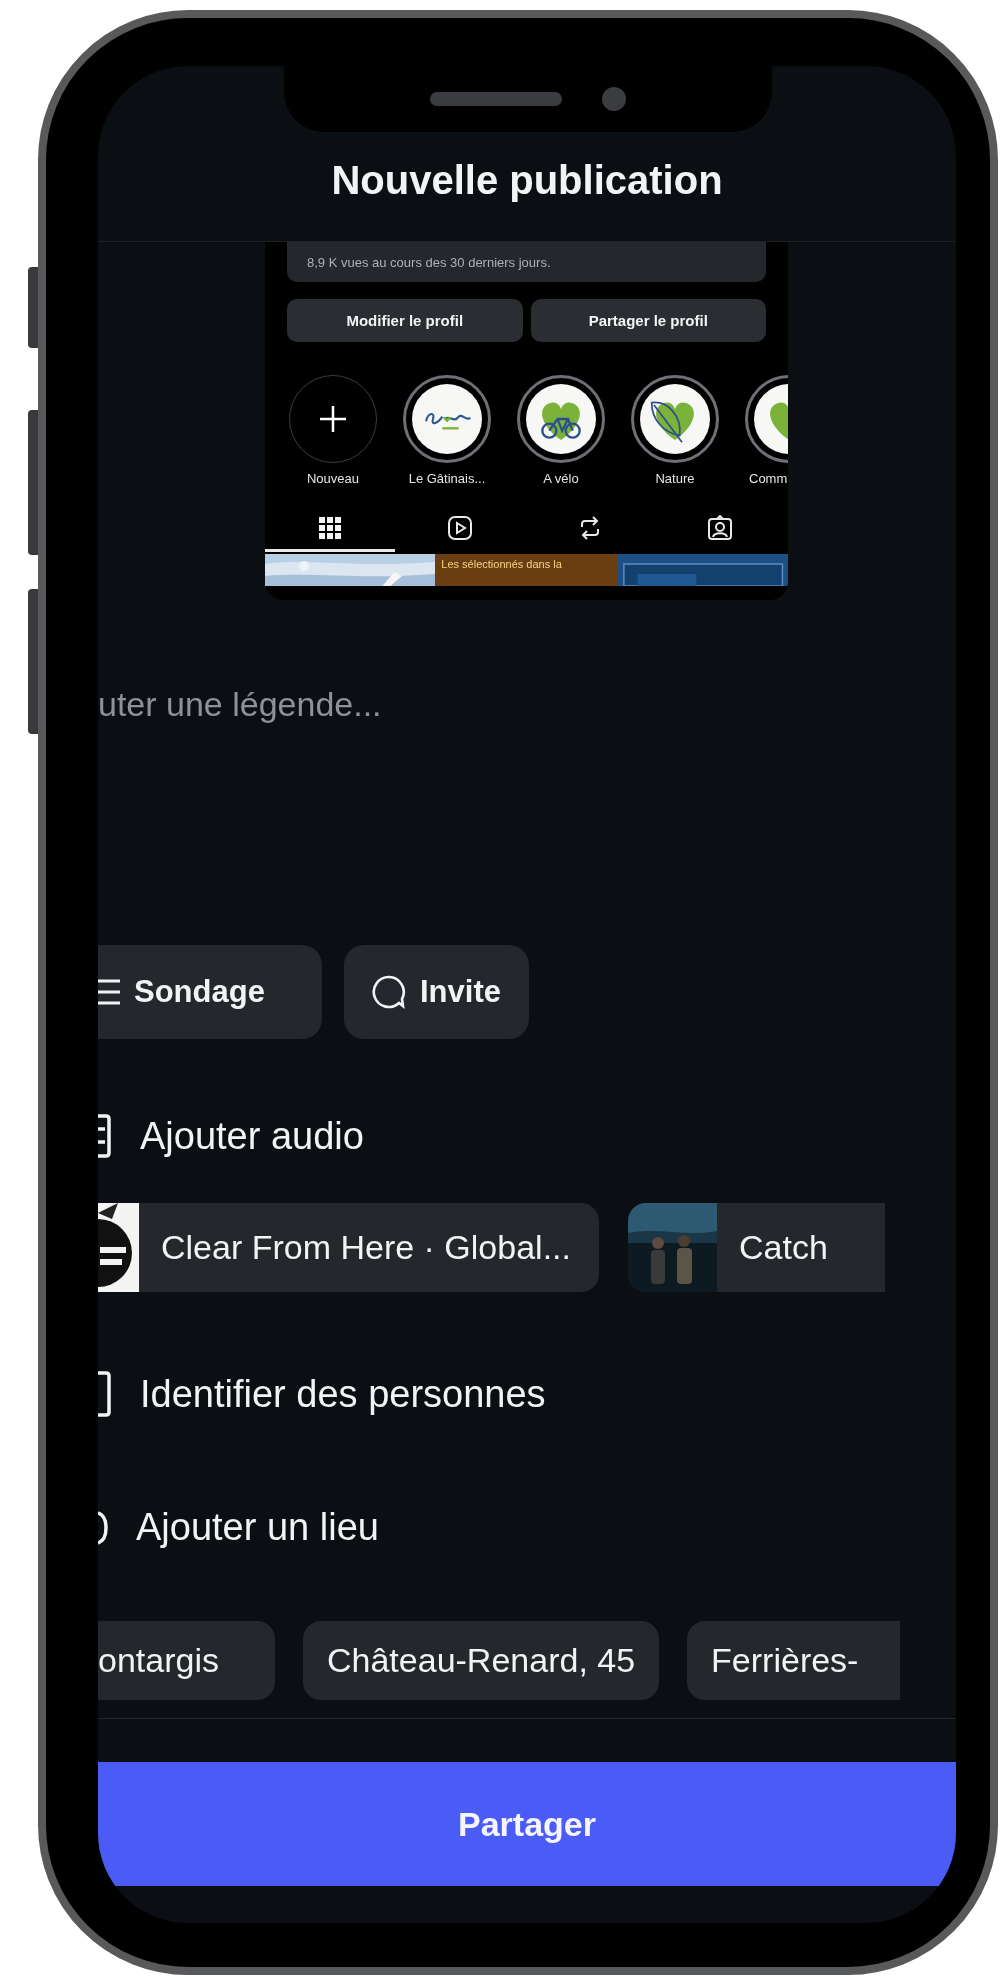 This screenshot has height=1977, width=1004. I want to click on location-chip: Château-Renard, 45, so click(481, 1660).